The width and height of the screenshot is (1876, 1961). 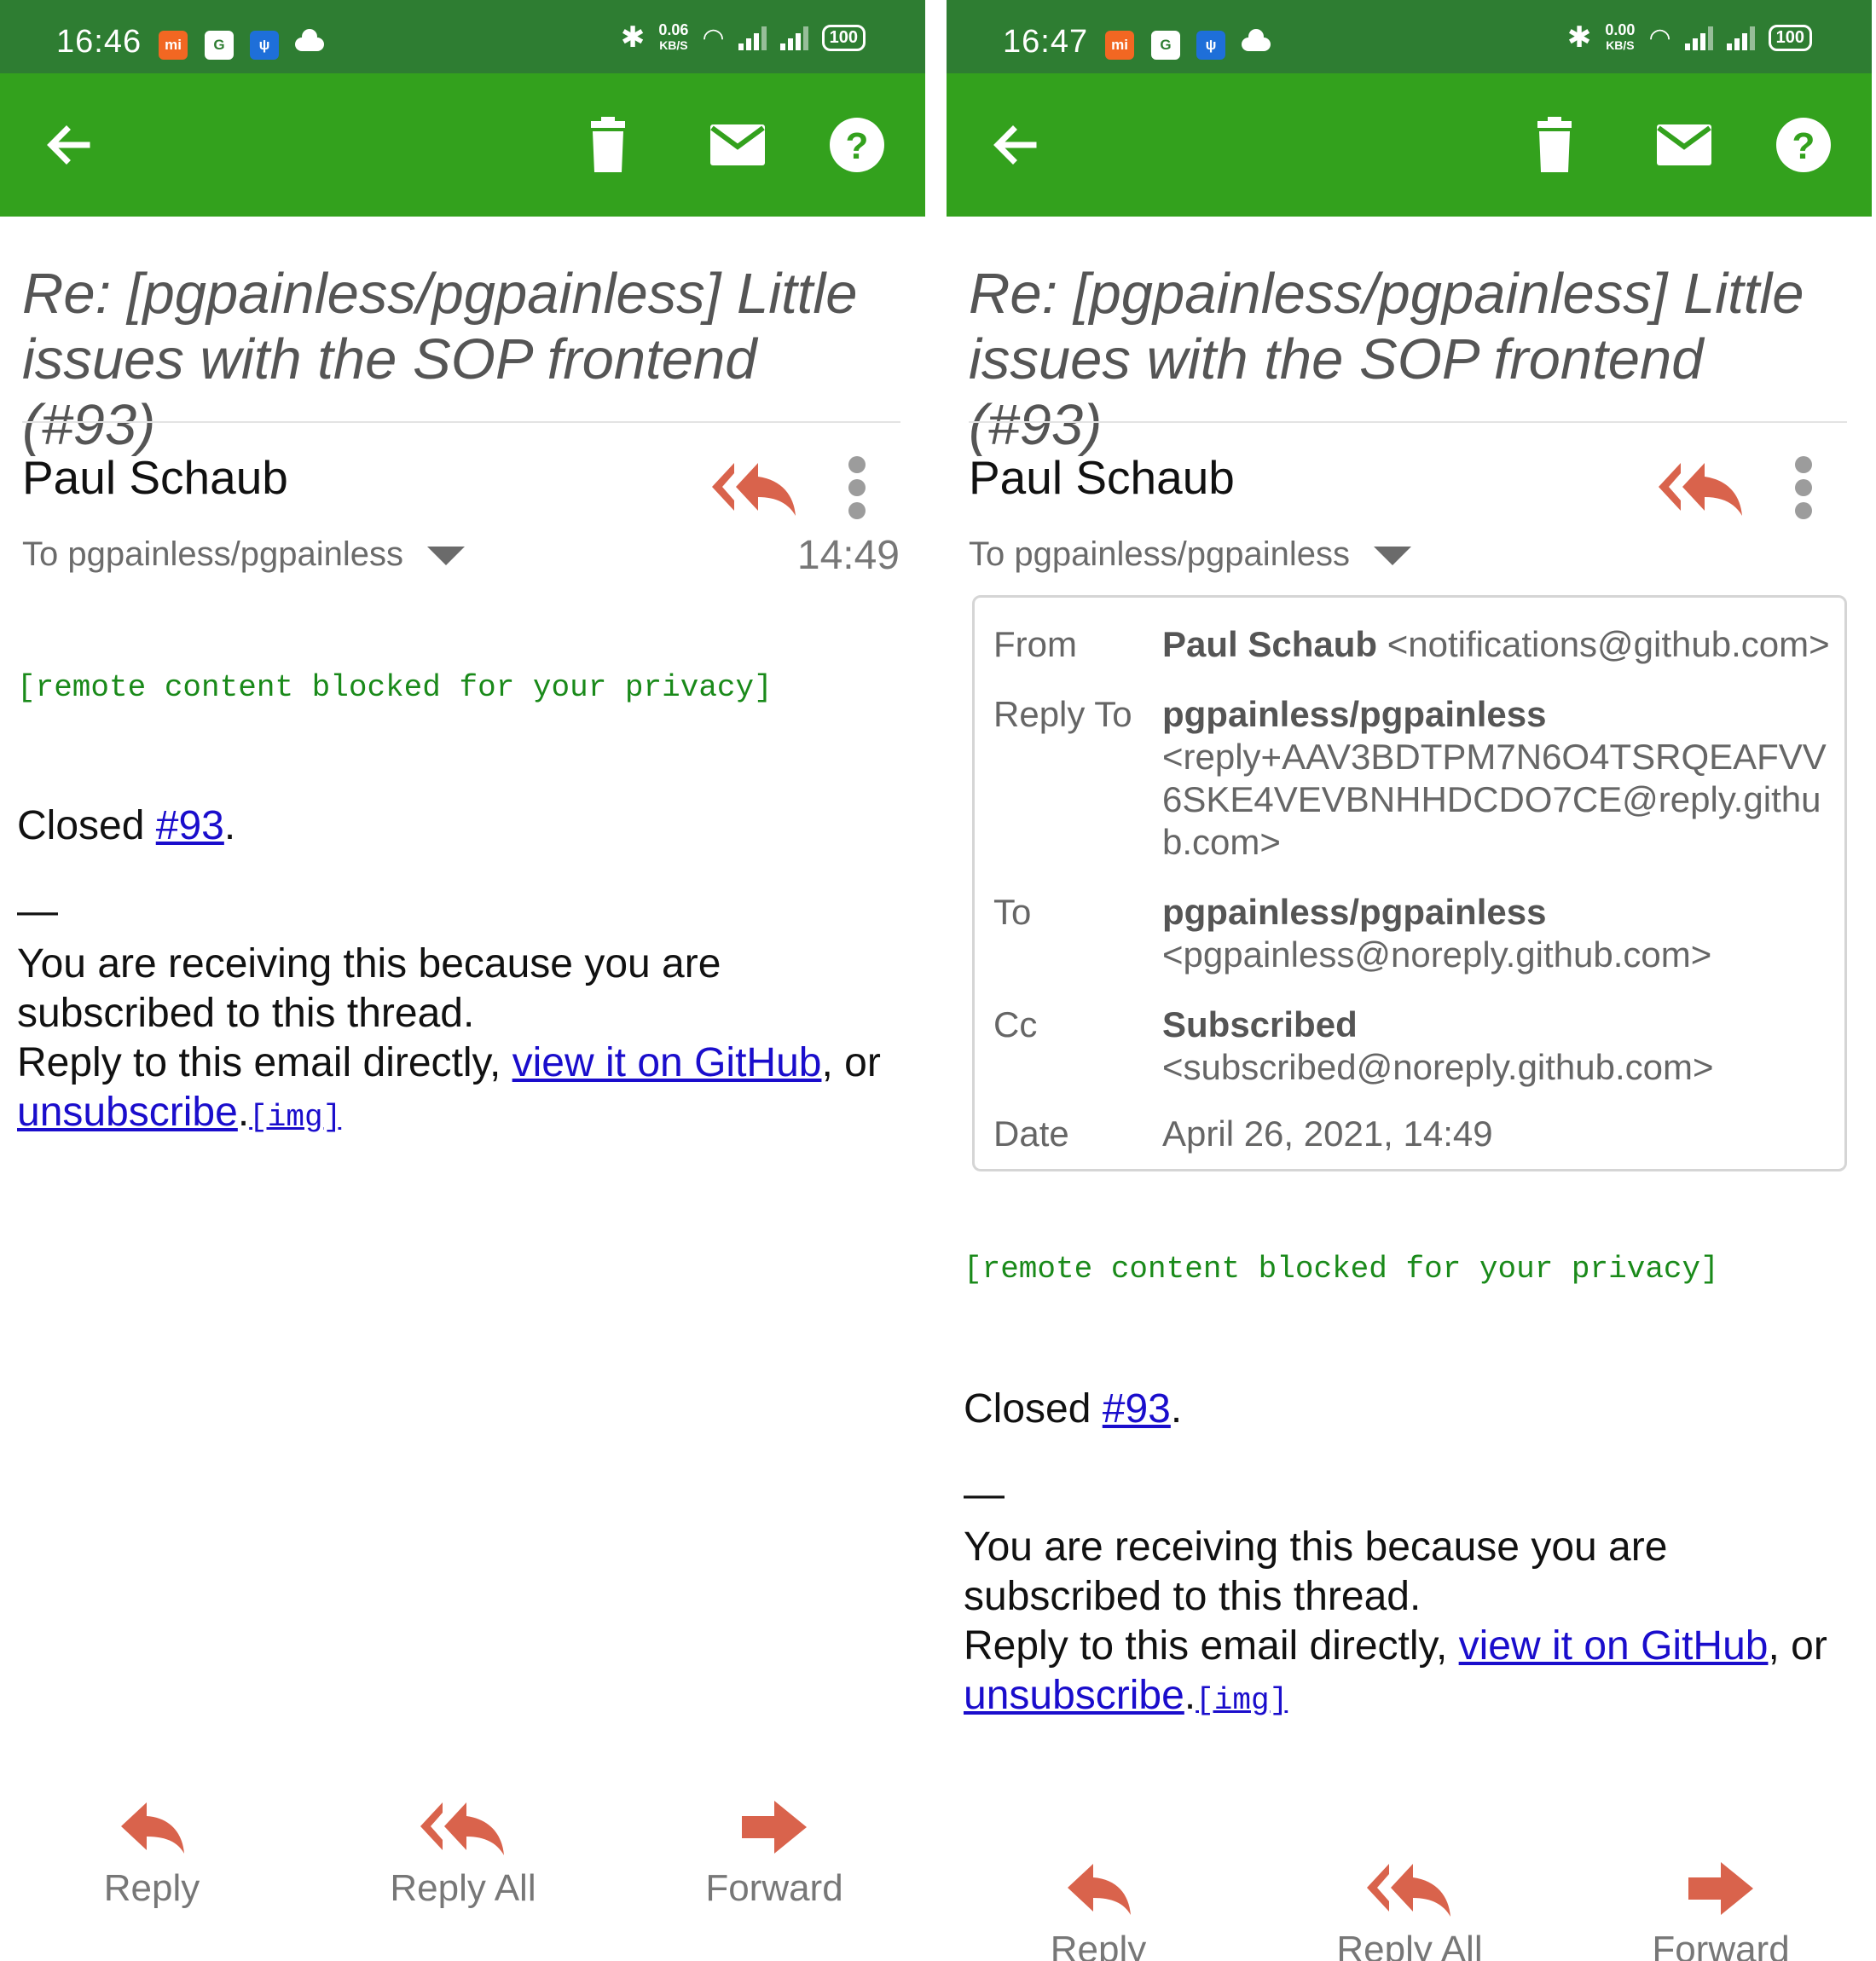 I want to click on status-bar: 16:47 mi G ψ ✱ 0.00 KB/S ◠ 100, so click(x=1410, y=36).